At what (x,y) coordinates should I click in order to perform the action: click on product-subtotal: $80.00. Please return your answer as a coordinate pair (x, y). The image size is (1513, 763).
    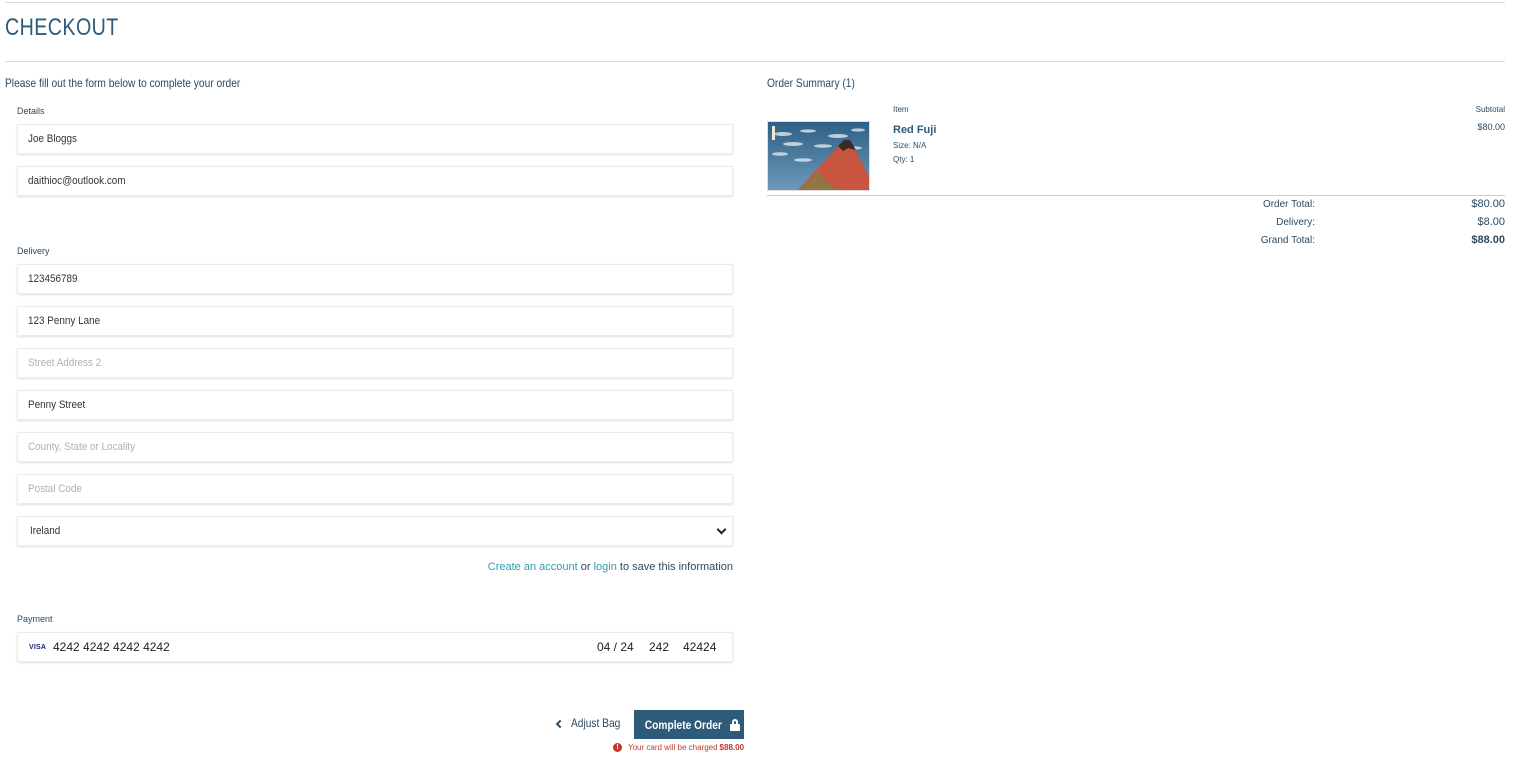
    Looking at the image, I should click on (1491, 127).